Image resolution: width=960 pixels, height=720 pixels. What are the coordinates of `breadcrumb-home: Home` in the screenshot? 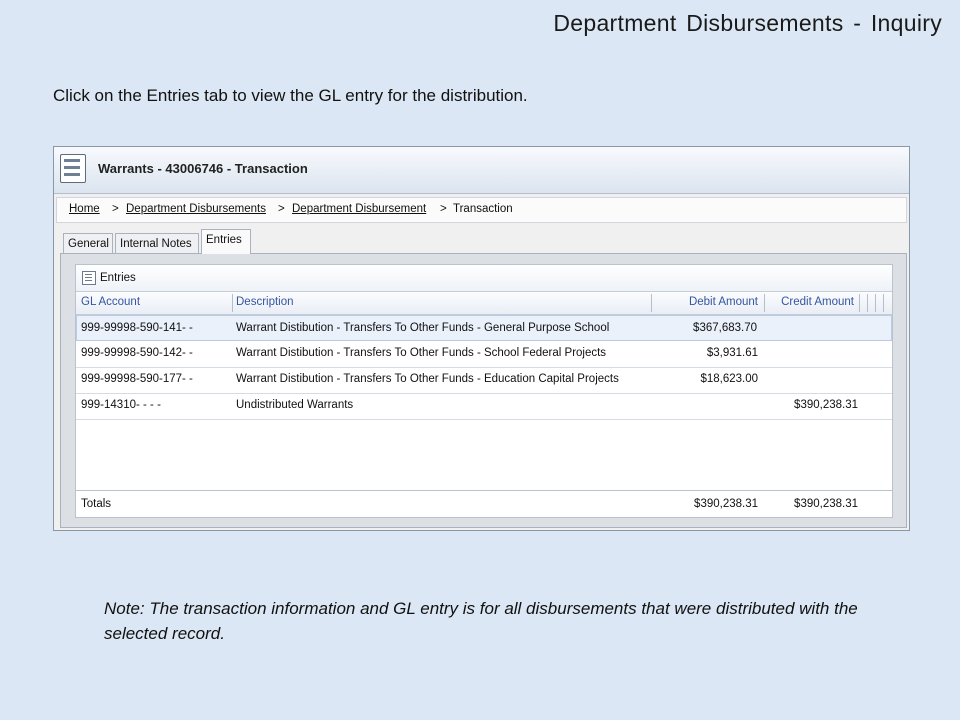 It's located at (84, 209).